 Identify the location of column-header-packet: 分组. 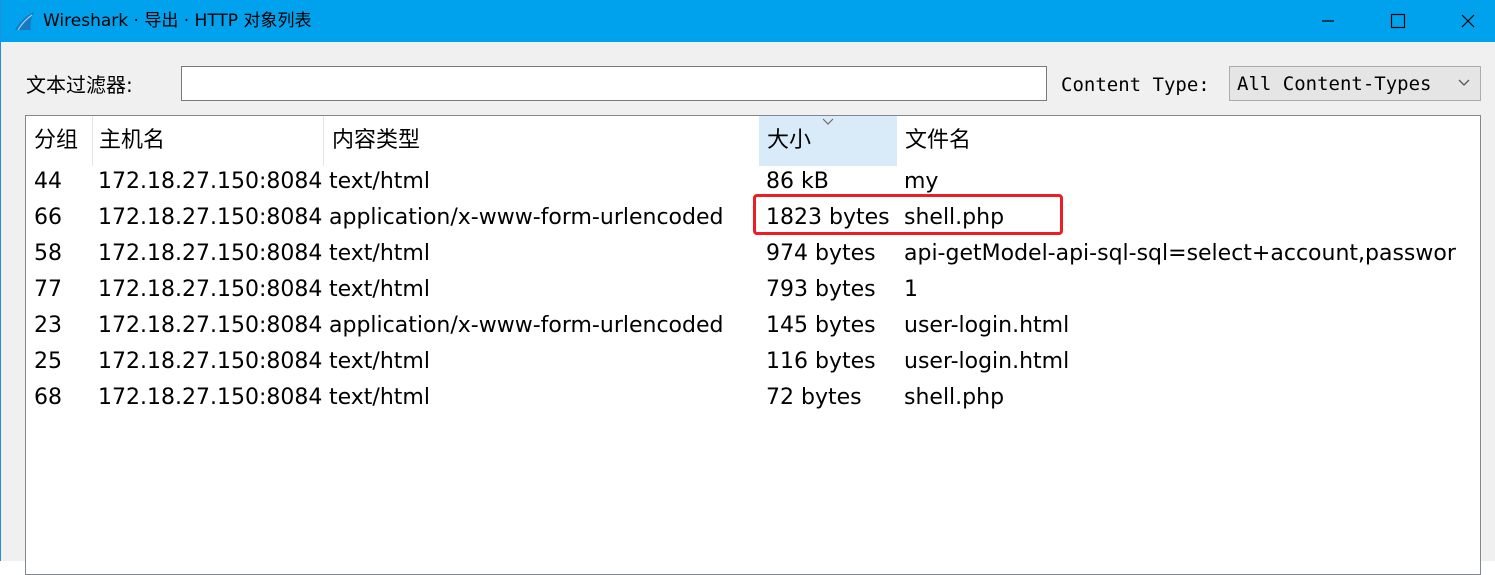
(59, 141).